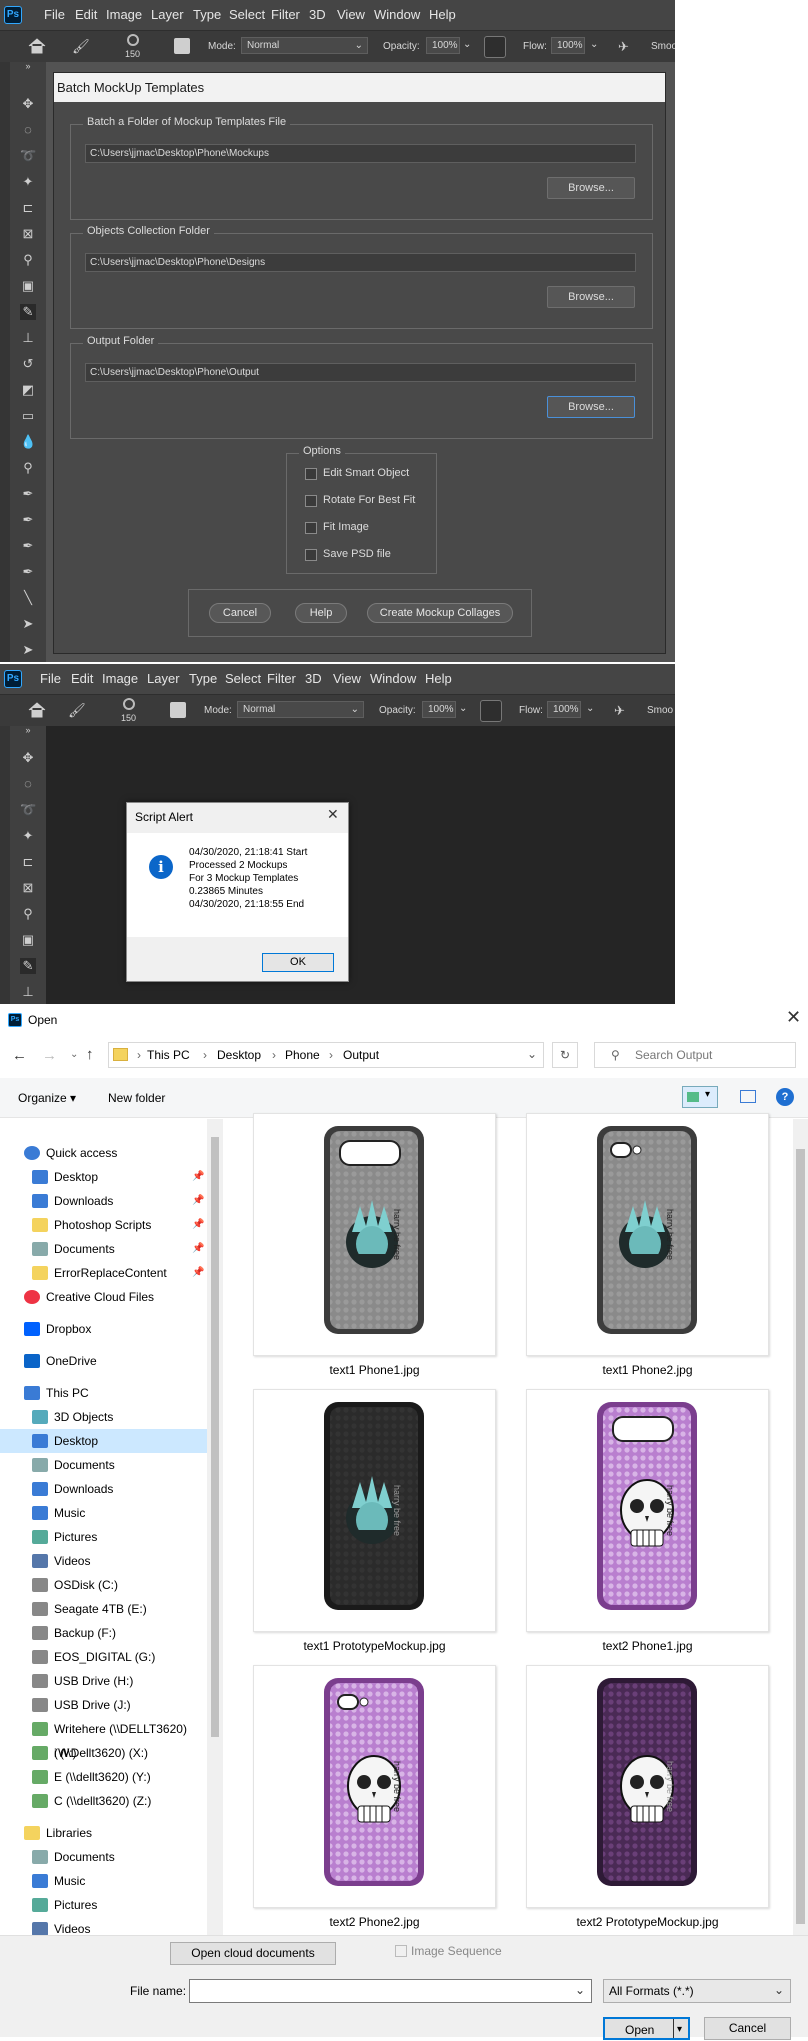 The width and height of the screenshot is (808, 2041). What do you see at coordinates (103, 1177) in the screenshot?
I see `nav-item: Desktop 📌` at bounding box center [103, 1177].